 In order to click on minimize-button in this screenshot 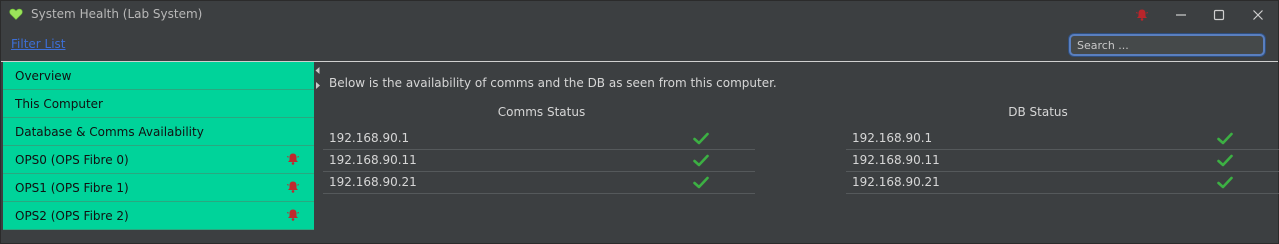, I will do `click(1181, 15)`.